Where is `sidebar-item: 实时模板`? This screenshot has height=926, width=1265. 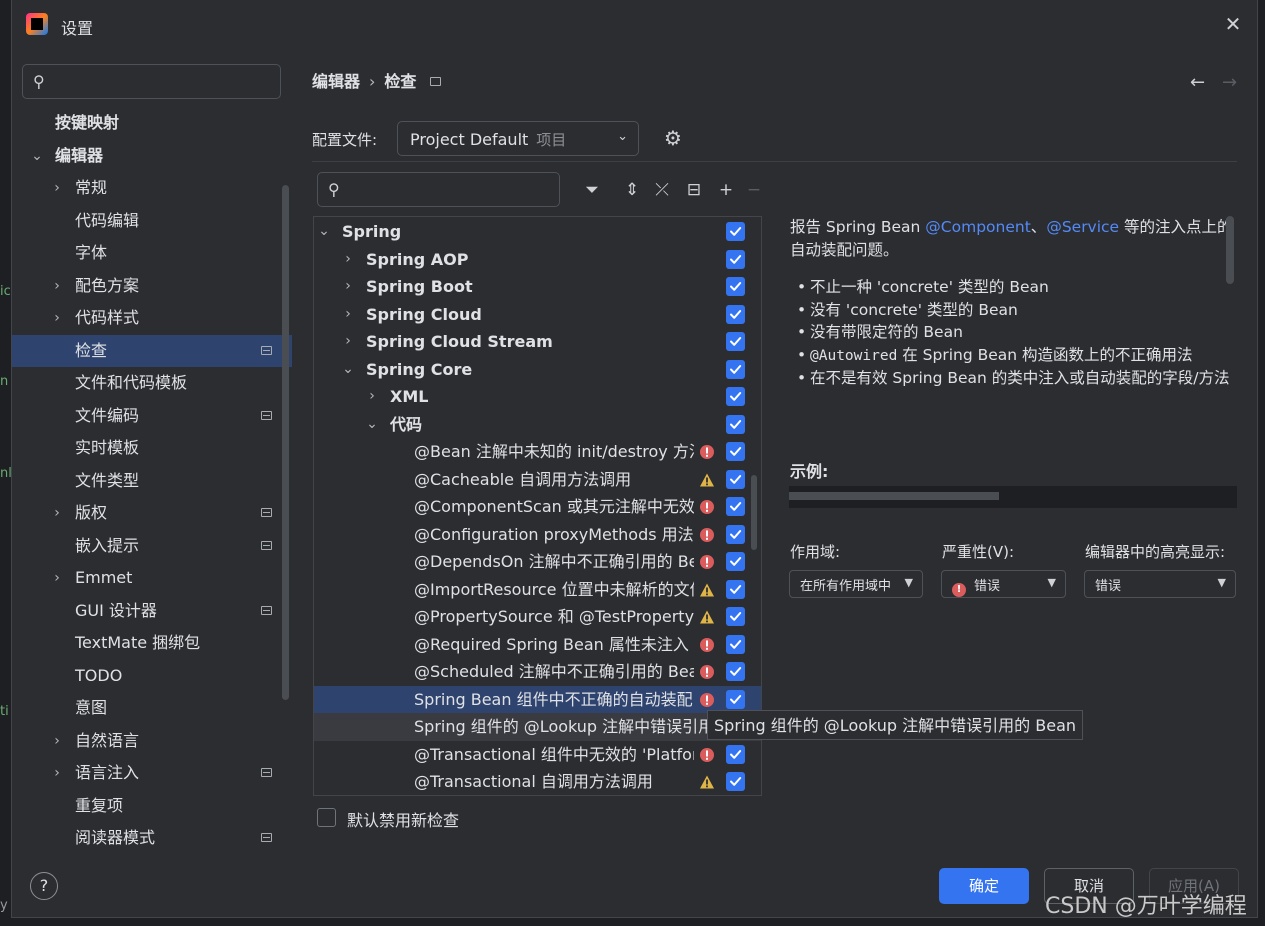
sidebar-item: 实时模板 is located at coordinates (152, 448).